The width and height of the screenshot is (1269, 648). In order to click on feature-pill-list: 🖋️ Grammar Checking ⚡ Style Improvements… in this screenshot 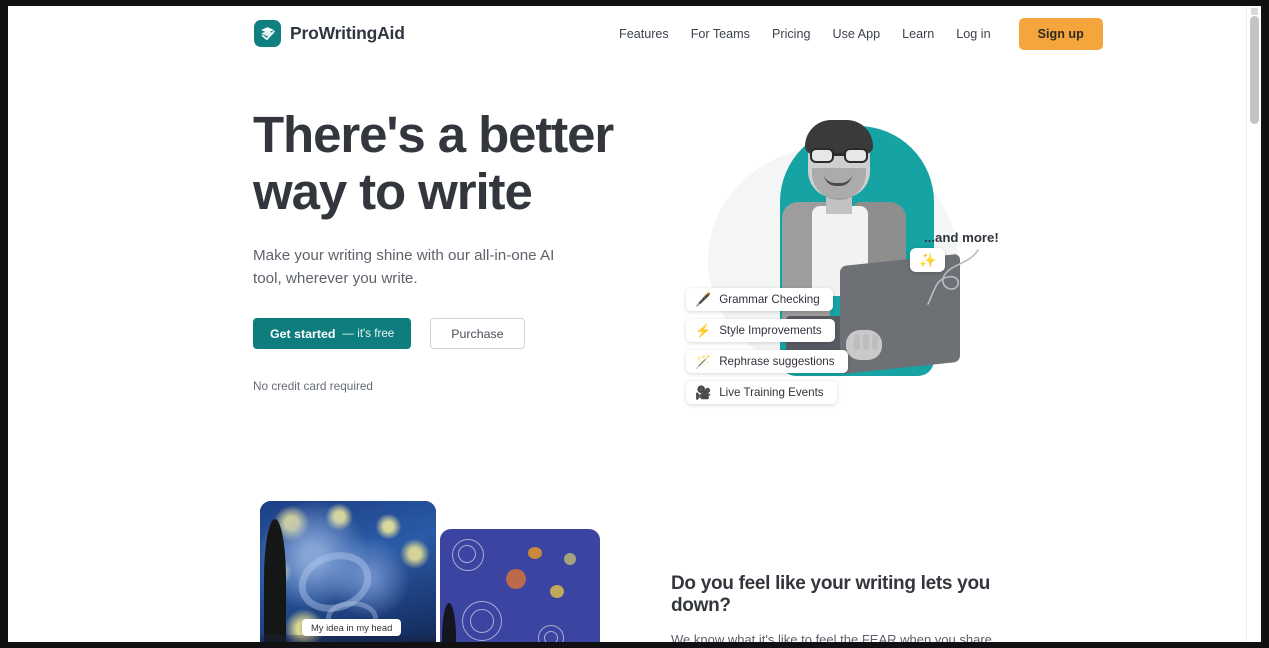, I will do `click(767, 346)`.